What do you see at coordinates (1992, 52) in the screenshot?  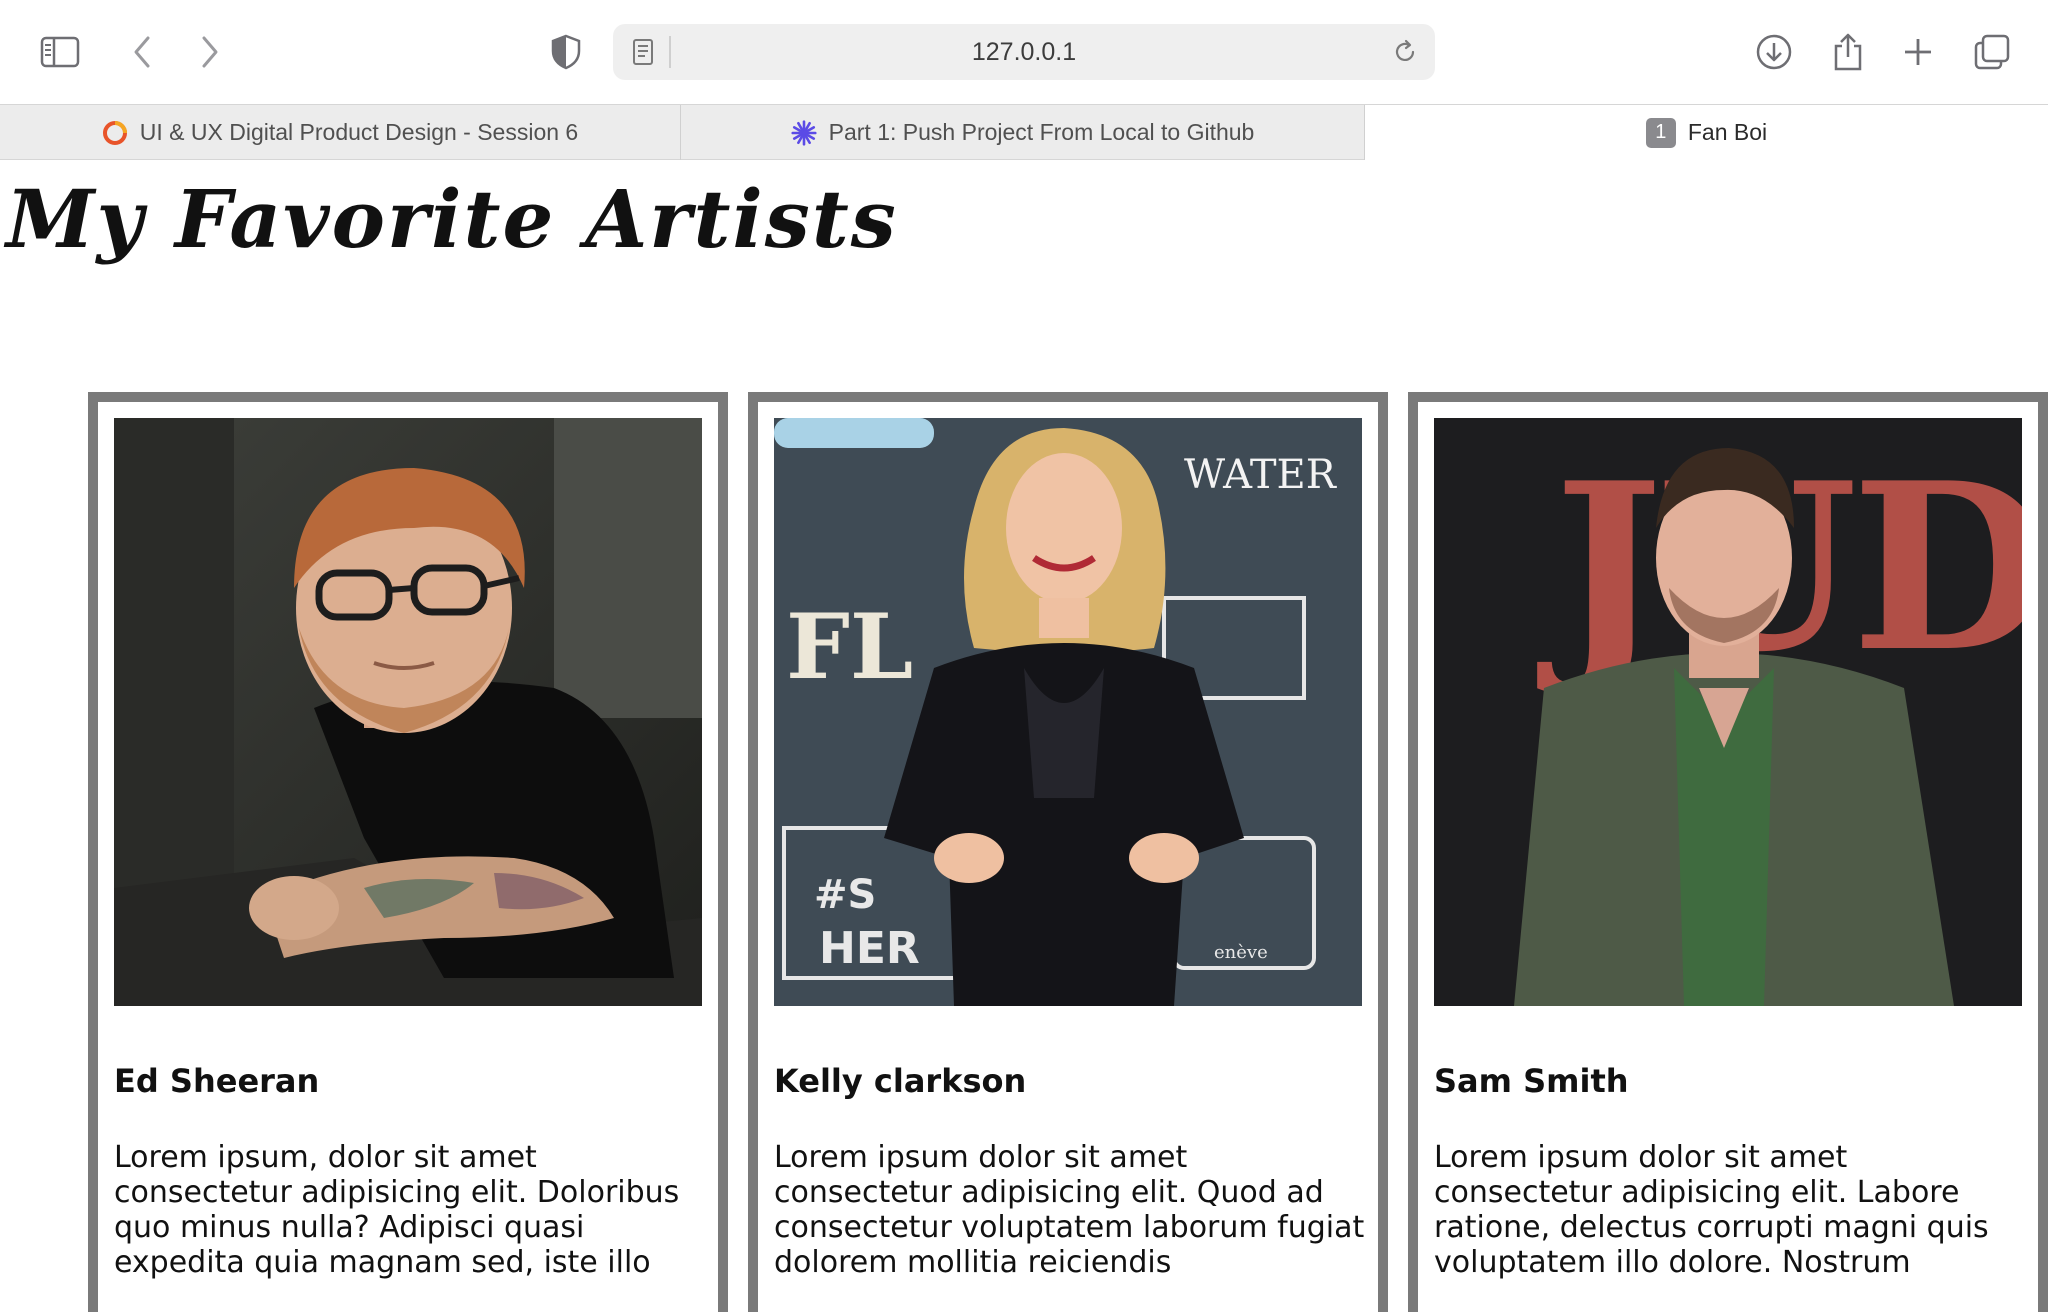 I see `tab-overview-icon` at bounding box center [1992, 52].